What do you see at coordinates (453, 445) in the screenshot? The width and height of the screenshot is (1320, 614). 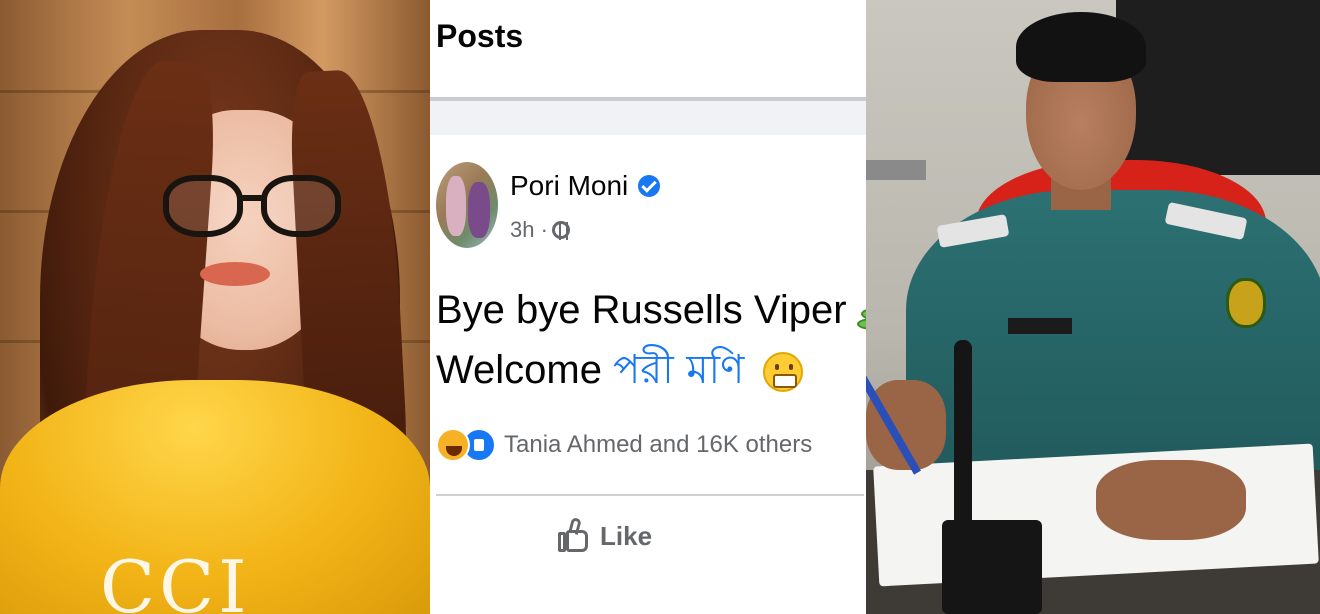 I see `haha-reaction-icon` at bounding box center [453, 445].